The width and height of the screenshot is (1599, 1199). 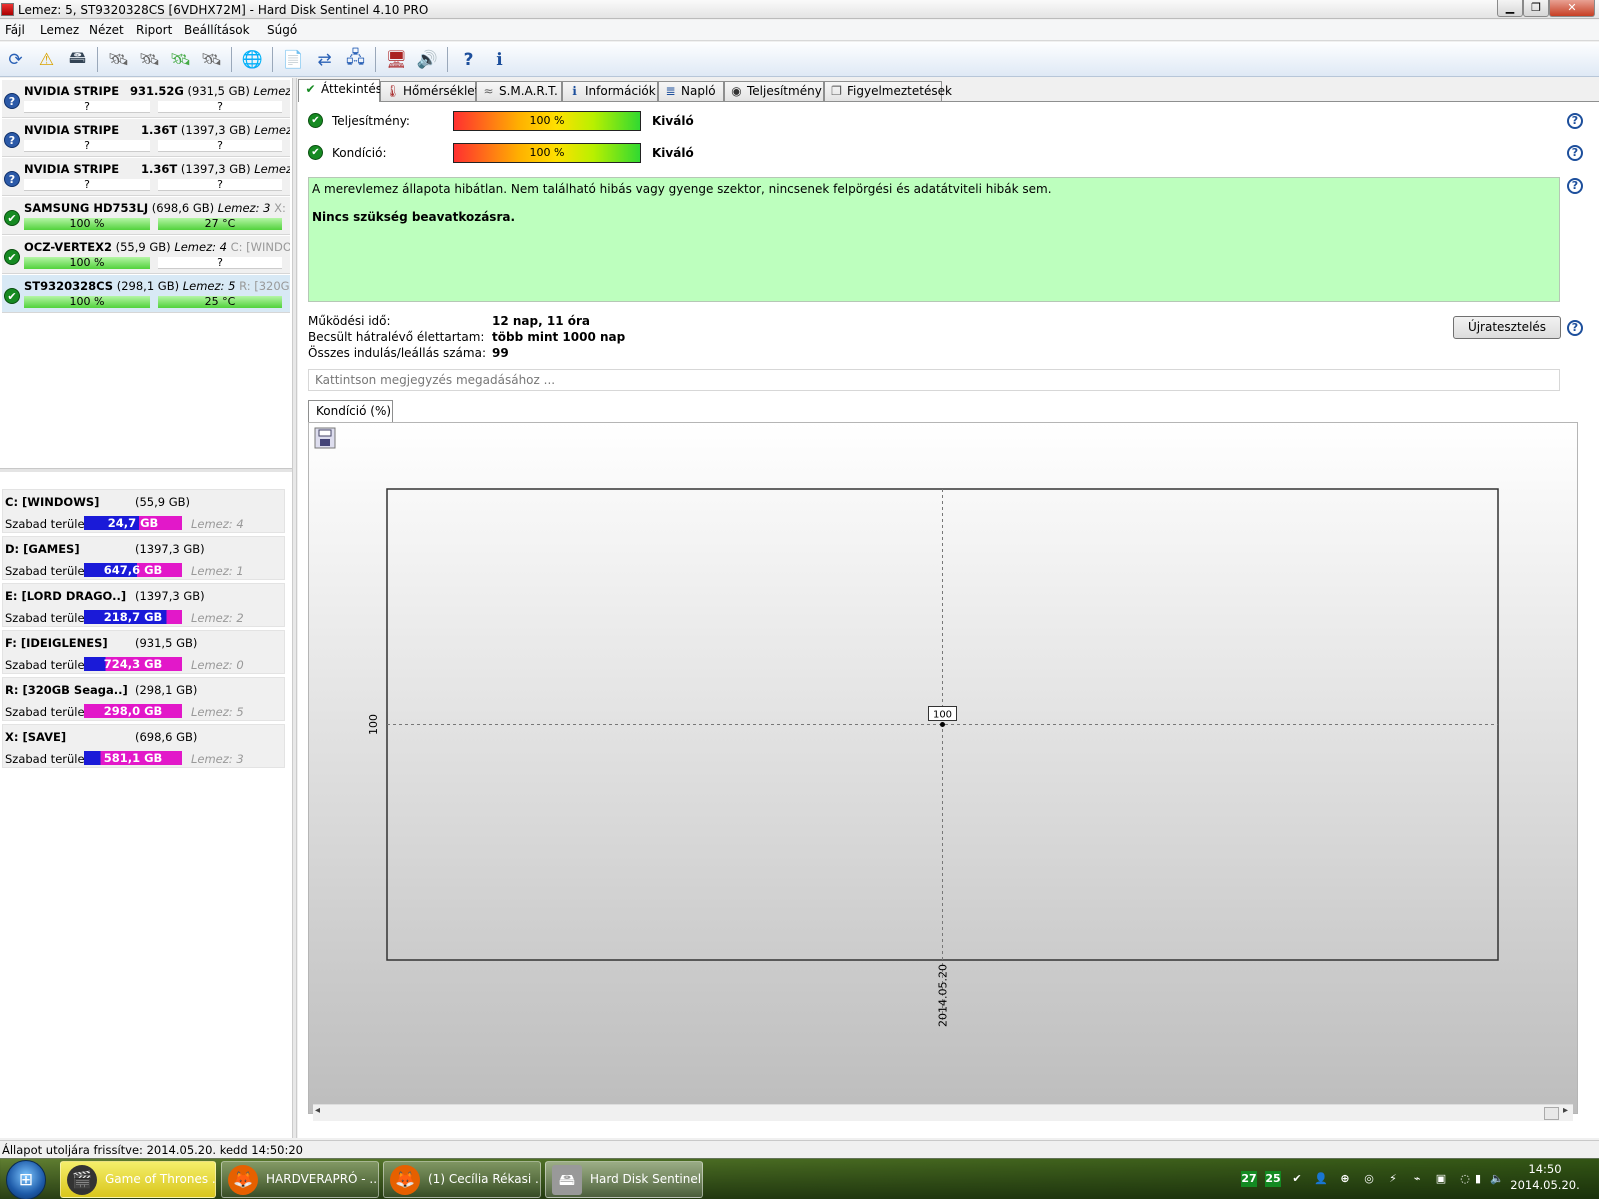 I want to click on monitor-icon: 🖥, so click(x=396, y=59).